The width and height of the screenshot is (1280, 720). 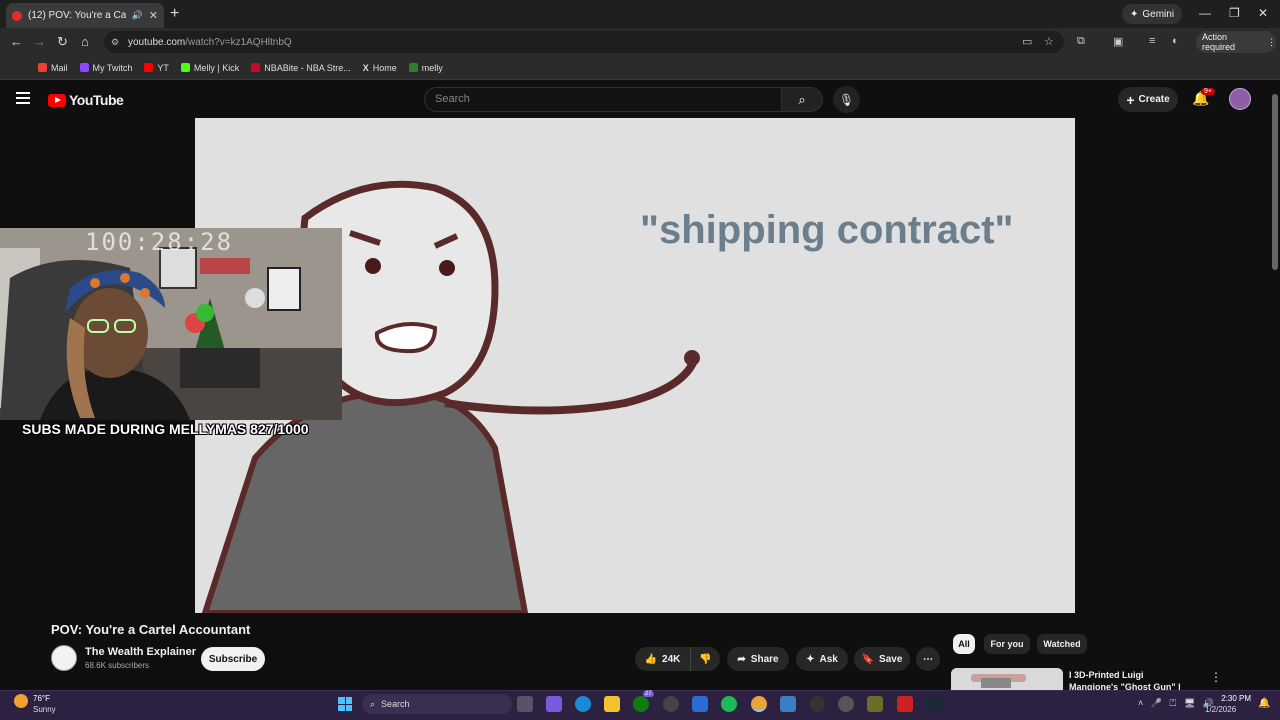 I want to click on nba-icon, so click(x=256, y=67).